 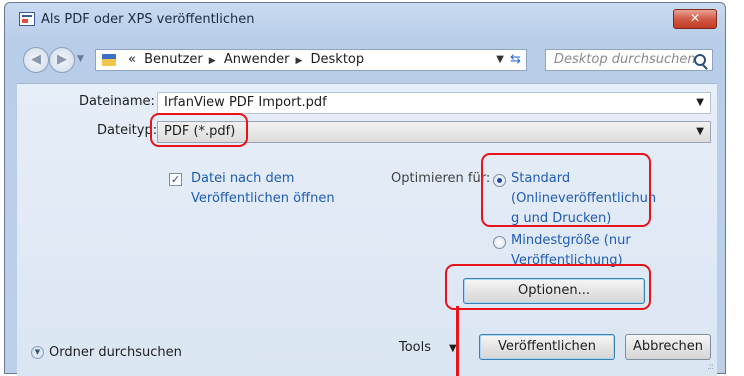 I want to click on filename-value: IrfanView PDF Import.pdf, so click(x=245, y=102).